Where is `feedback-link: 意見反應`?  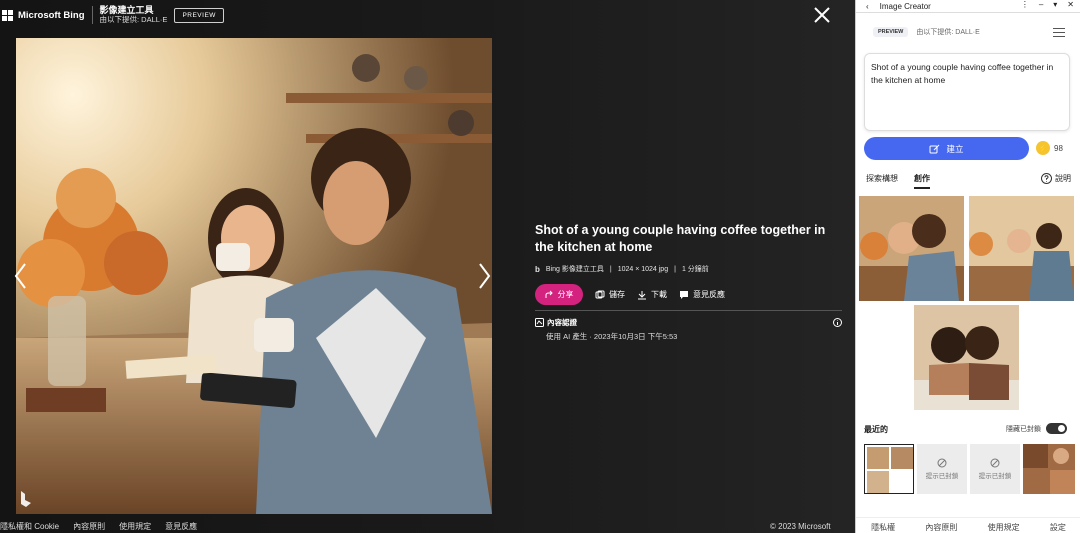 feedback-link: 意見反應 is located at coordinates (181, 526).